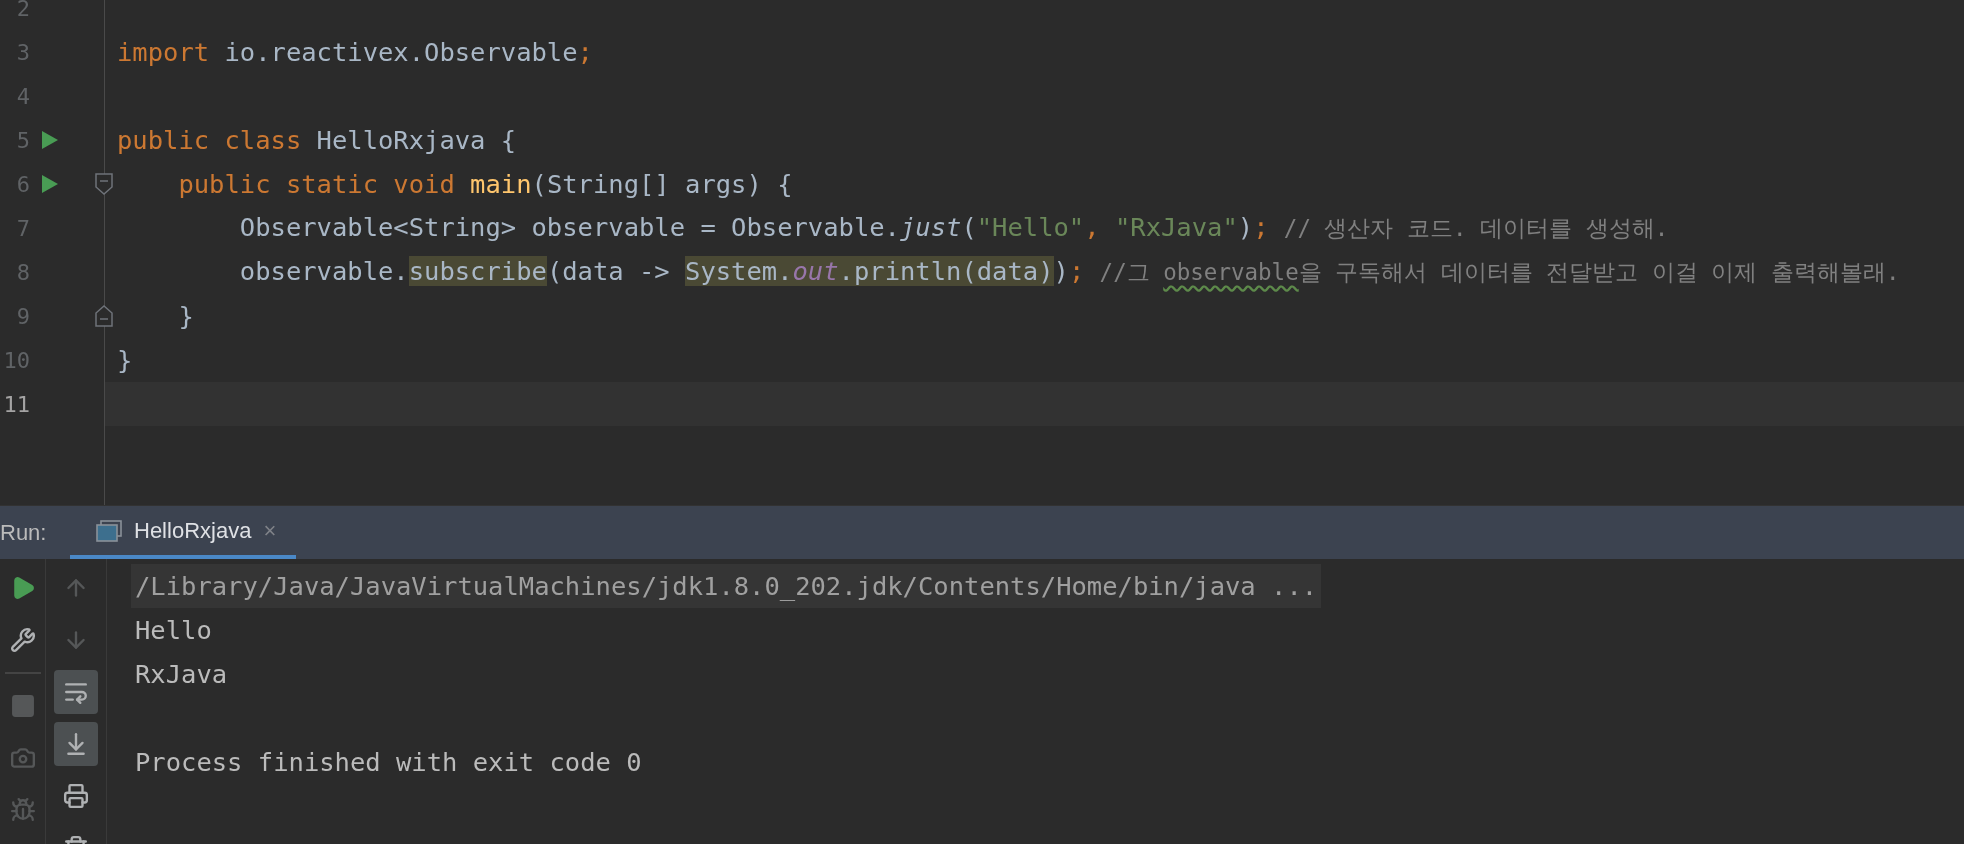 The height and width of the screenshot is (844, 1964). I want to click on console-output: Hello, so click(173, 630).